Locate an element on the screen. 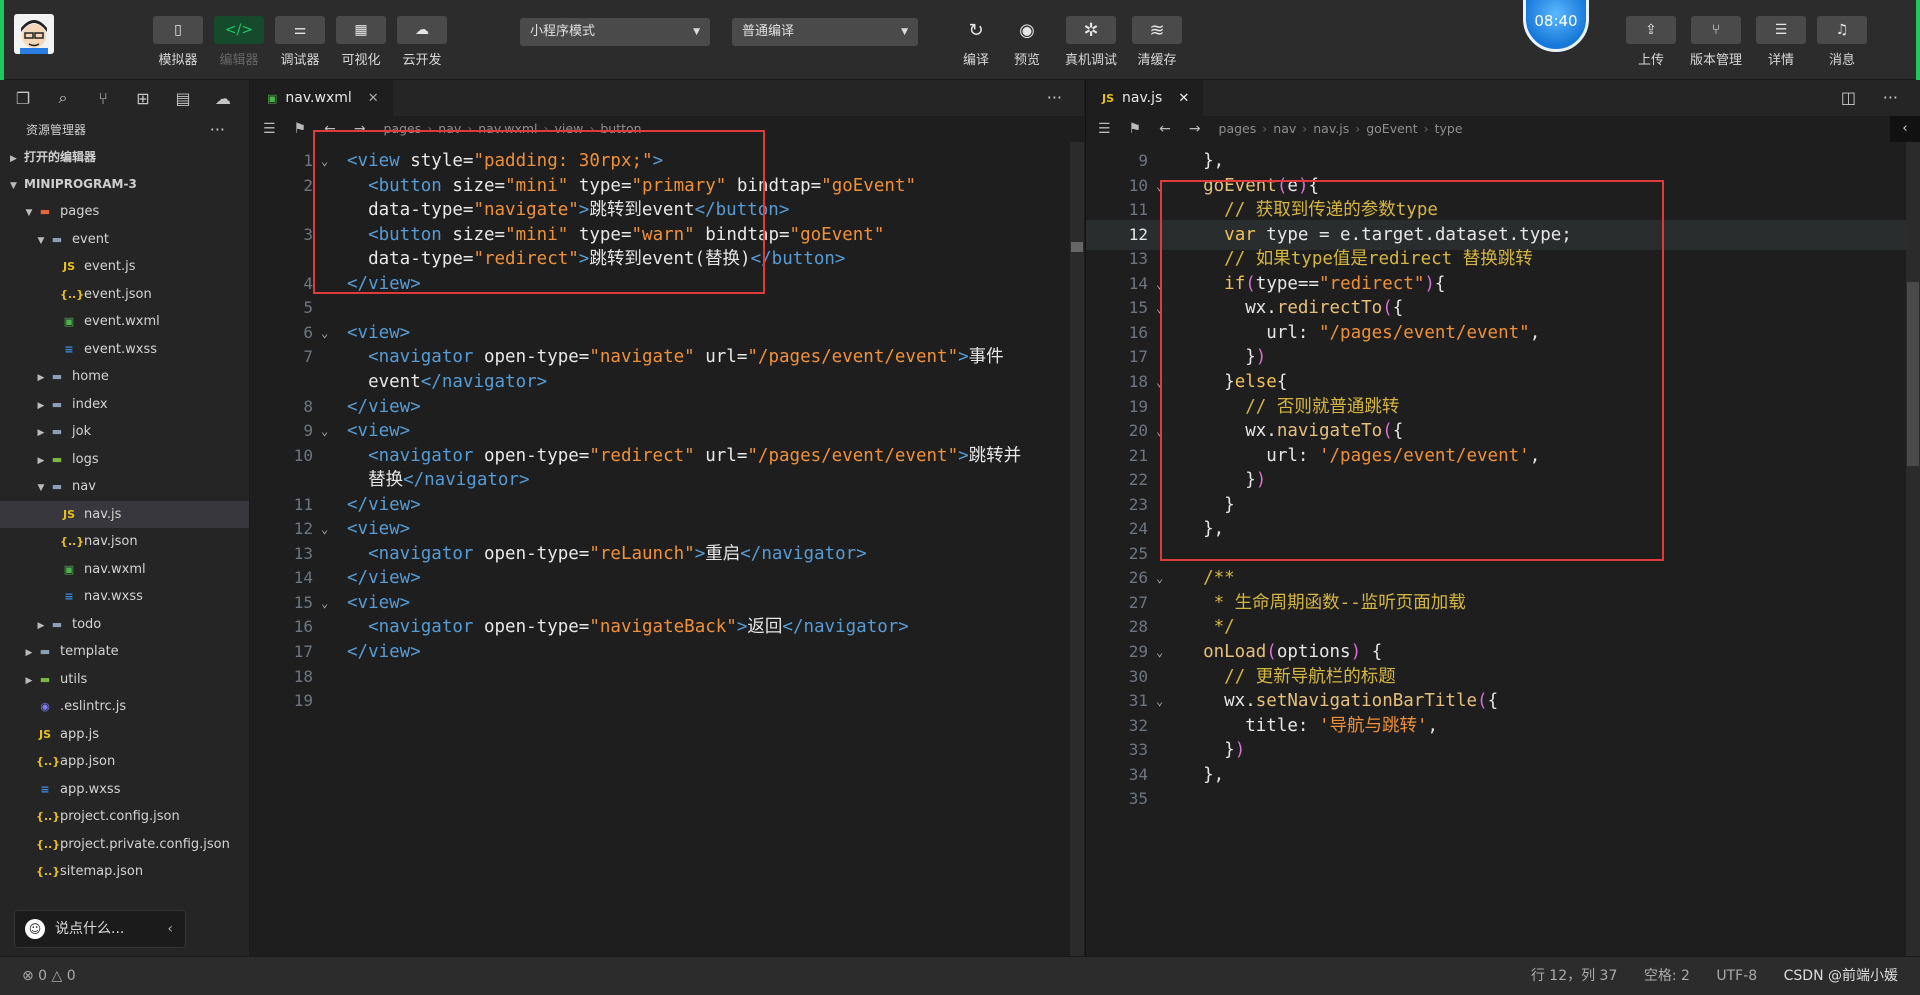 The width and height of the screenshot is (1920, 995). eye-tool-button: ◉ 预览 is located at coordinates (1027, 42).